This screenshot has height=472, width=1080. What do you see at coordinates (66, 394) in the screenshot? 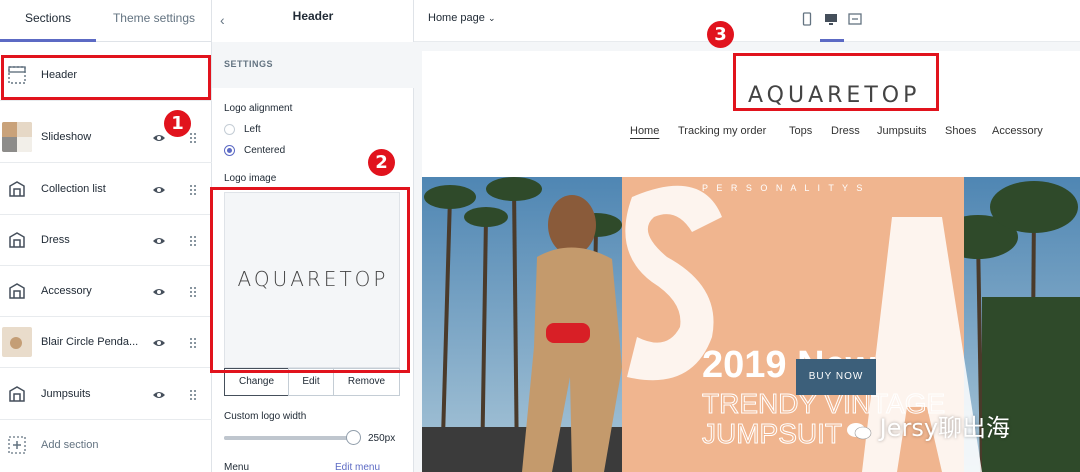
I see `section-label: Jumpsuits` at bounding box center [66, 394].